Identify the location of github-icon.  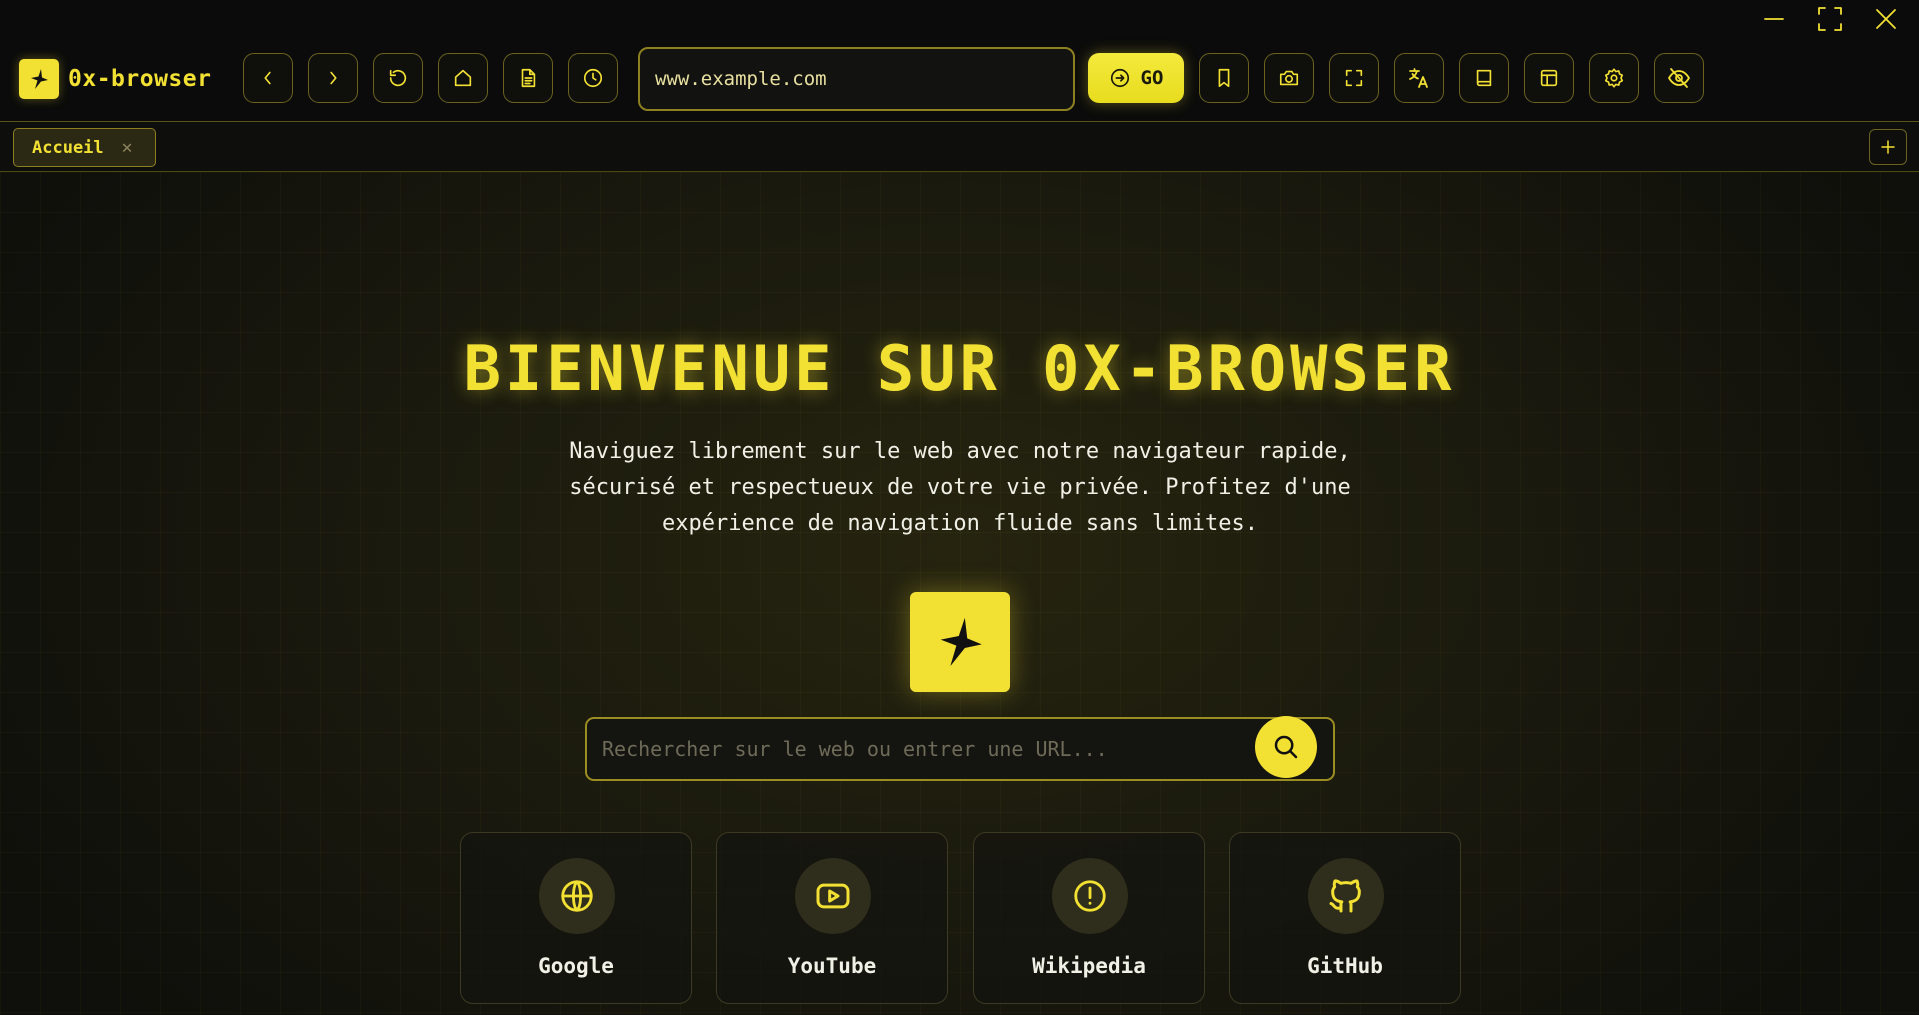
(1346, 896).